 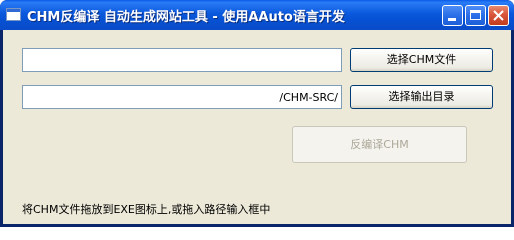 What do you see at coordinates (182, 60) in the screenshot?
I see `chm-file-path-input` at bounding box center [182, 60].